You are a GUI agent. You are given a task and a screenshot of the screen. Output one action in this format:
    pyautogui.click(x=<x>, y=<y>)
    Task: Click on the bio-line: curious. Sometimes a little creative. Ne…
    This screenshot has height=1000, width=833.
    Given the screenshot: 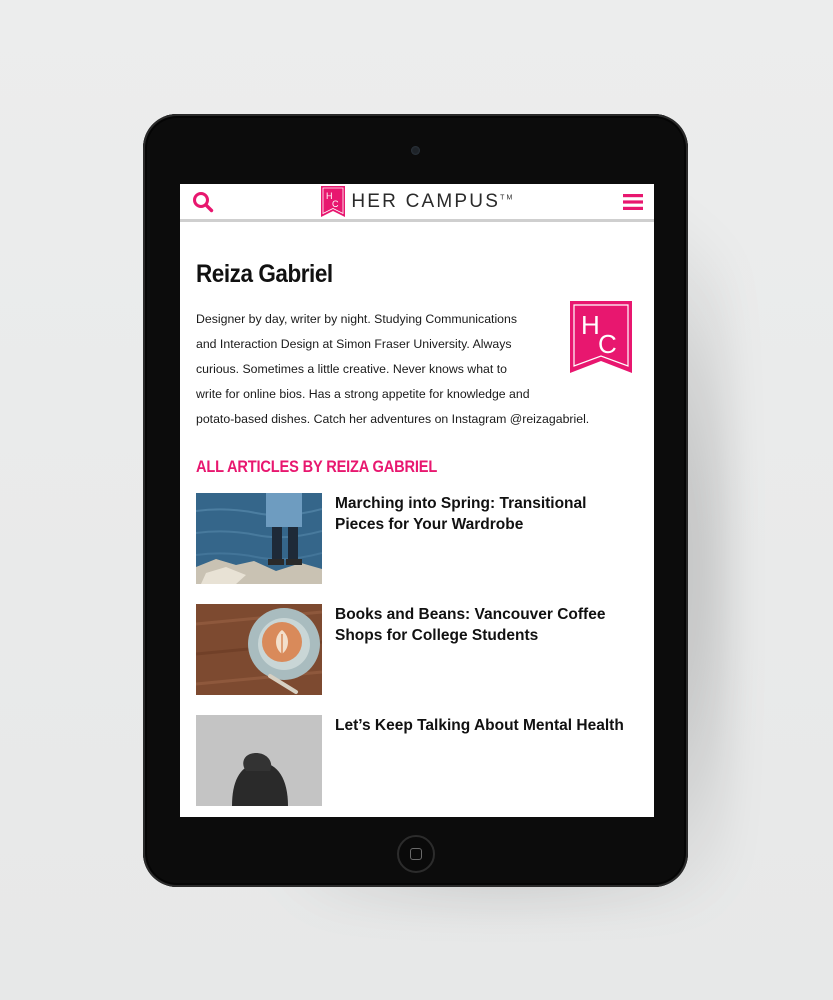 What is the action you would take?
    pyautogui.click(x=351, y=369)
    